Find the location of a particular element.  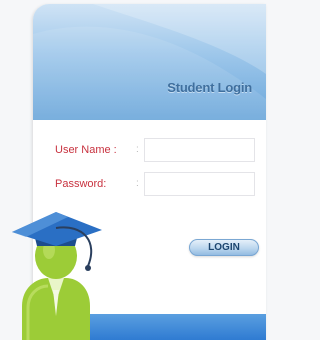

login-title: Student Login is located at coordinates (209, 87).